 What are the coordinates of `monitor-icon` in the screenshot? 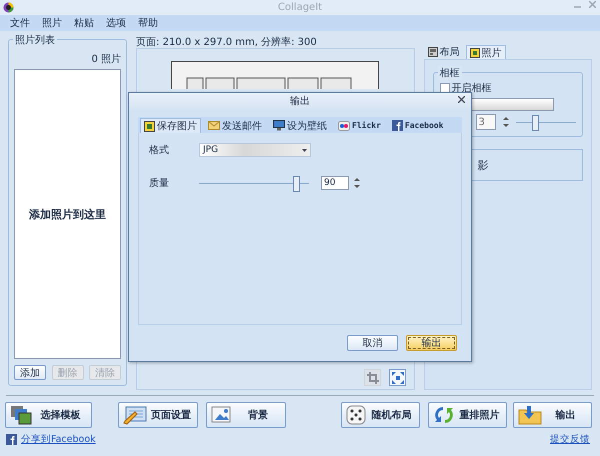 It's located at (279, 125).